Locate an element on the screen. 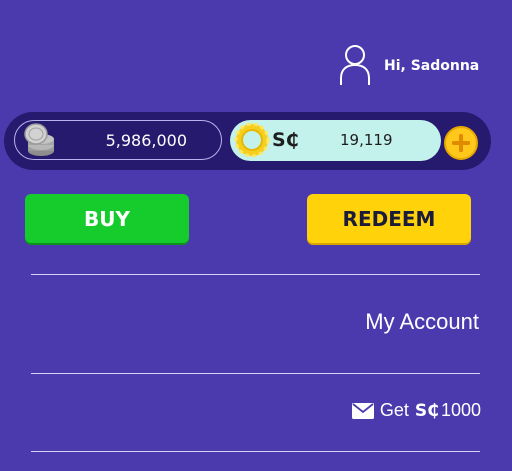  mail-icon is located at coordinates (362, 410).